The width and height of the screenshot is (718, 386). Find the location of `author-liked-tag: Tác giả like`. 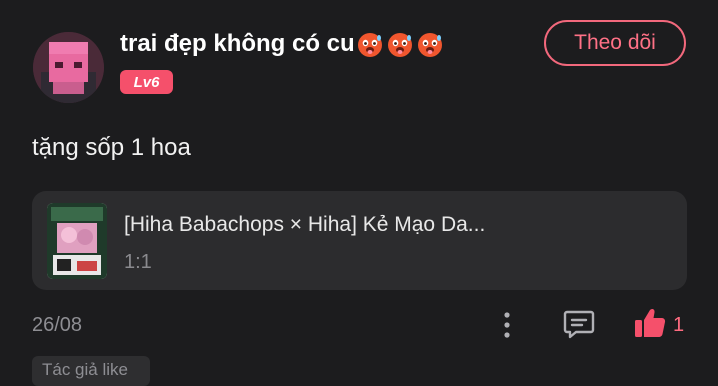

author-liked-tag: Tác giả like is located at coordinates (91, 371).